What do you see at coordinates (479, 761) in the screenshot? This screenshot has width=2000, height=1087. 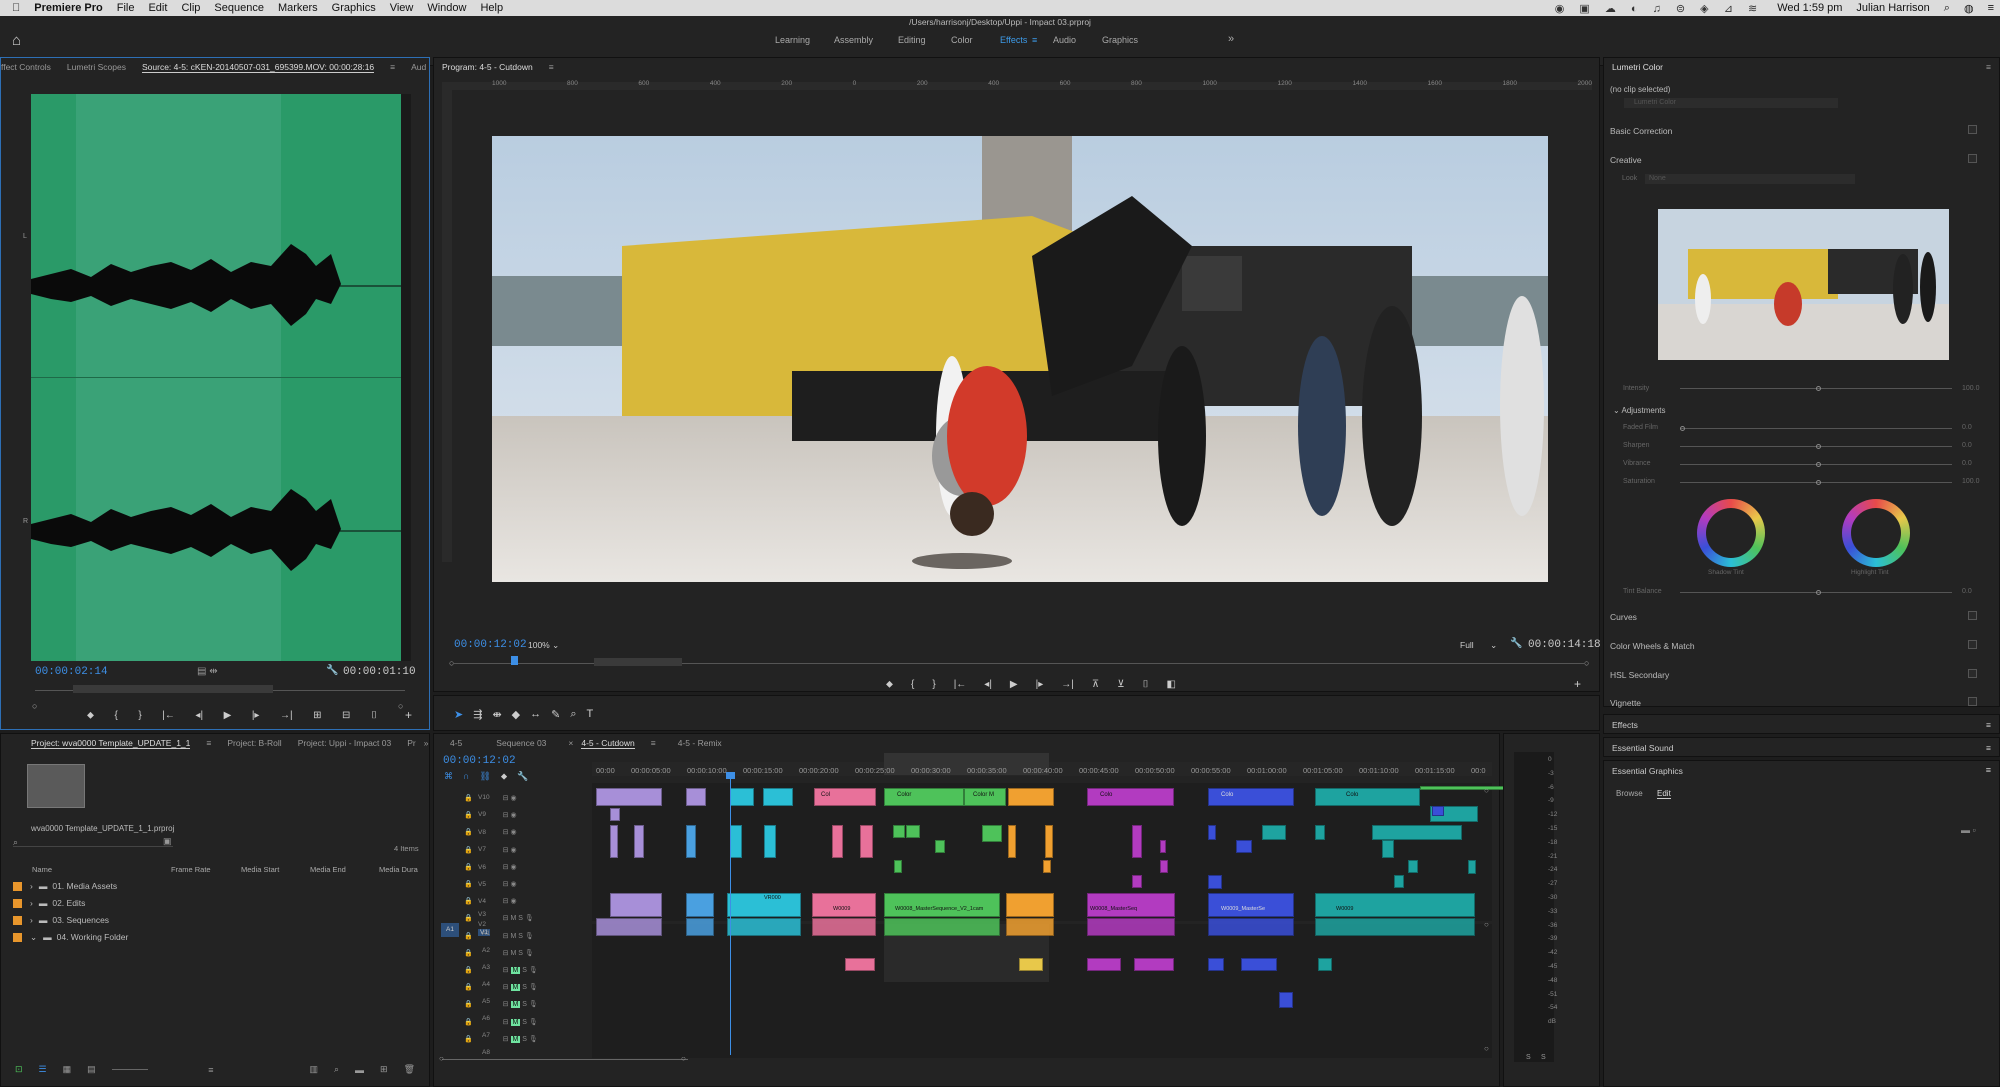 I see `timeline-current-timecode: 00:00:12:02` at bounding box center [479, 761].